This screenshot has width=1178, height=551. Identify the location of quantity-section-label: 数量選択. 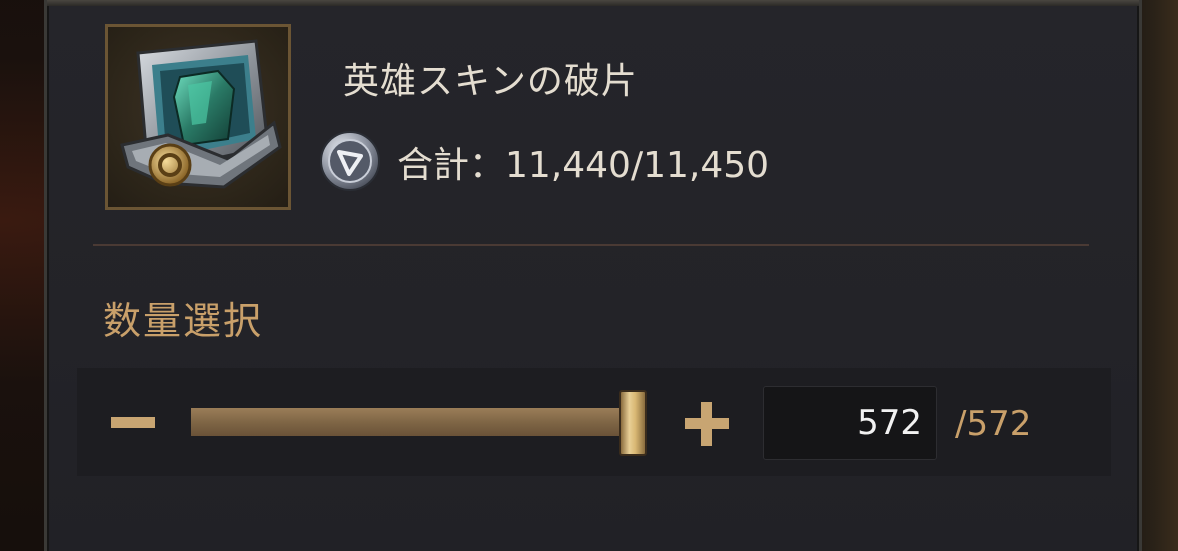
(183, 321).